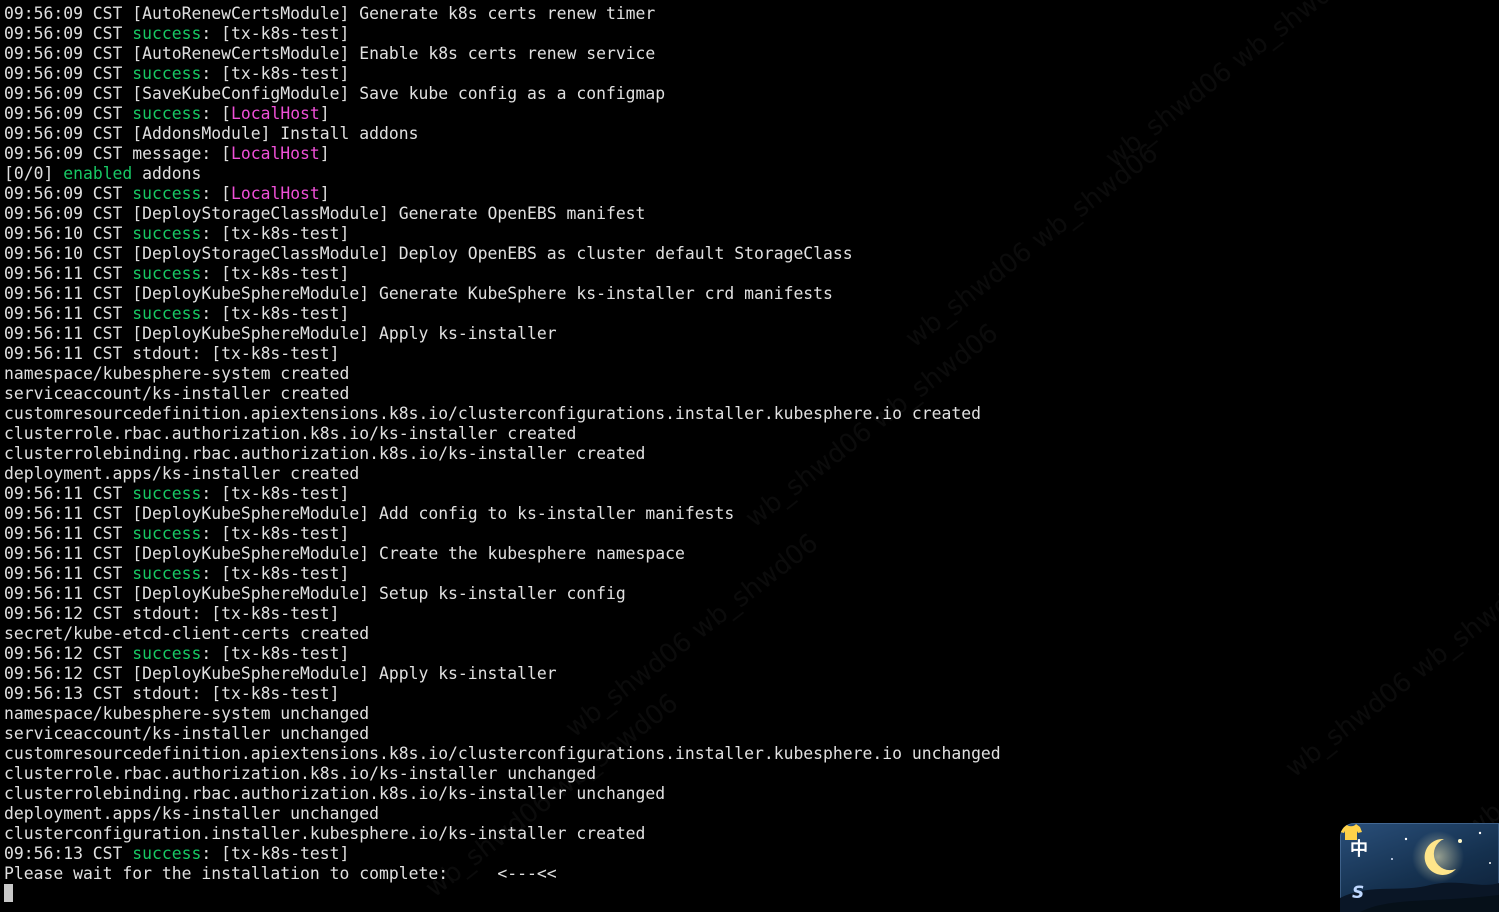  Describe the element at coordinates (68, 653) in the screenshot. I see `line-text: 09:56:12 CST` at that location.